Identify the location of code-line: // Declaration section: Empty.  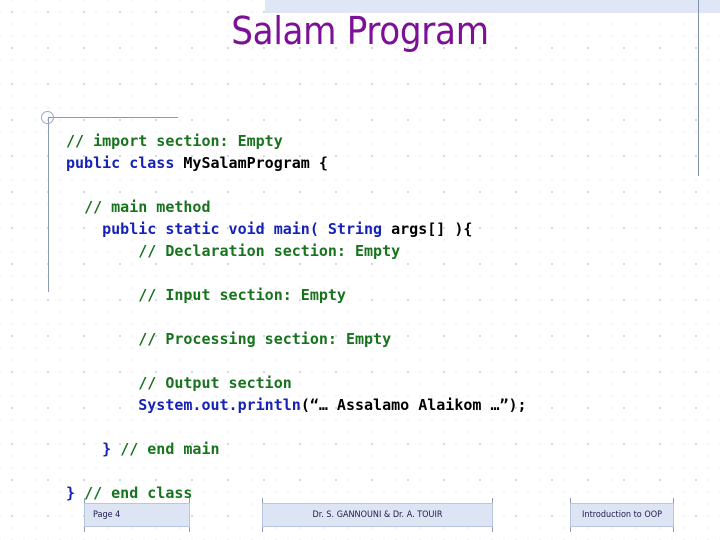
(386, 251).